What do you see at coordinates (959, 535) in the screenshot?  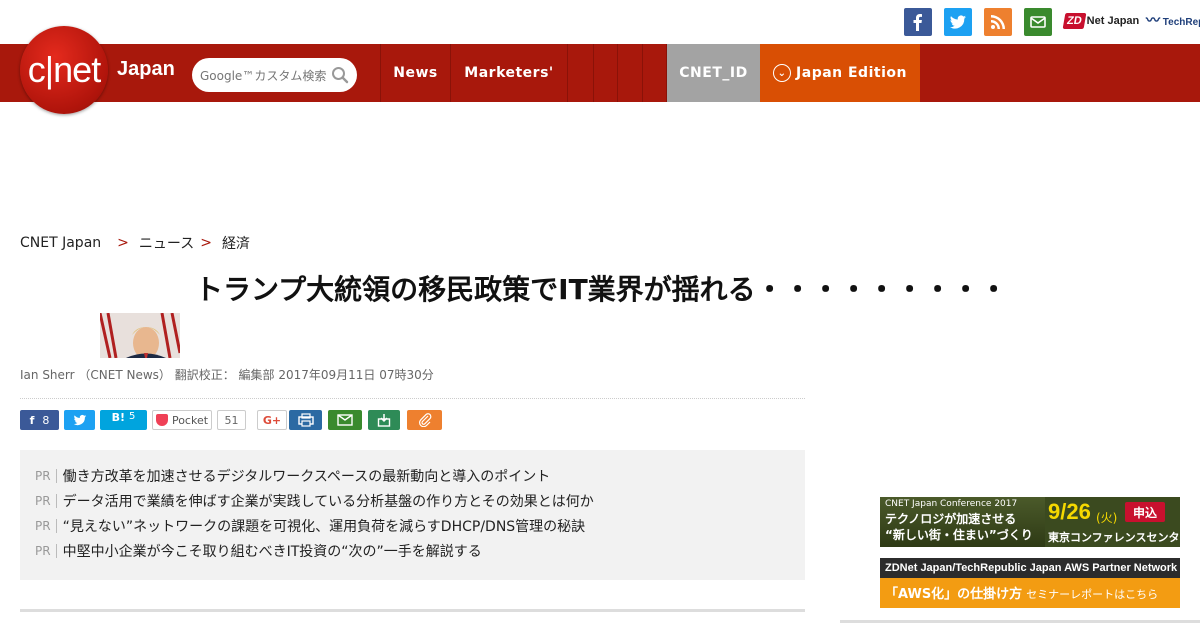 I see `ad-headline-line2: “新しい街・住まい”づくり` at bounding box center [959, 535].